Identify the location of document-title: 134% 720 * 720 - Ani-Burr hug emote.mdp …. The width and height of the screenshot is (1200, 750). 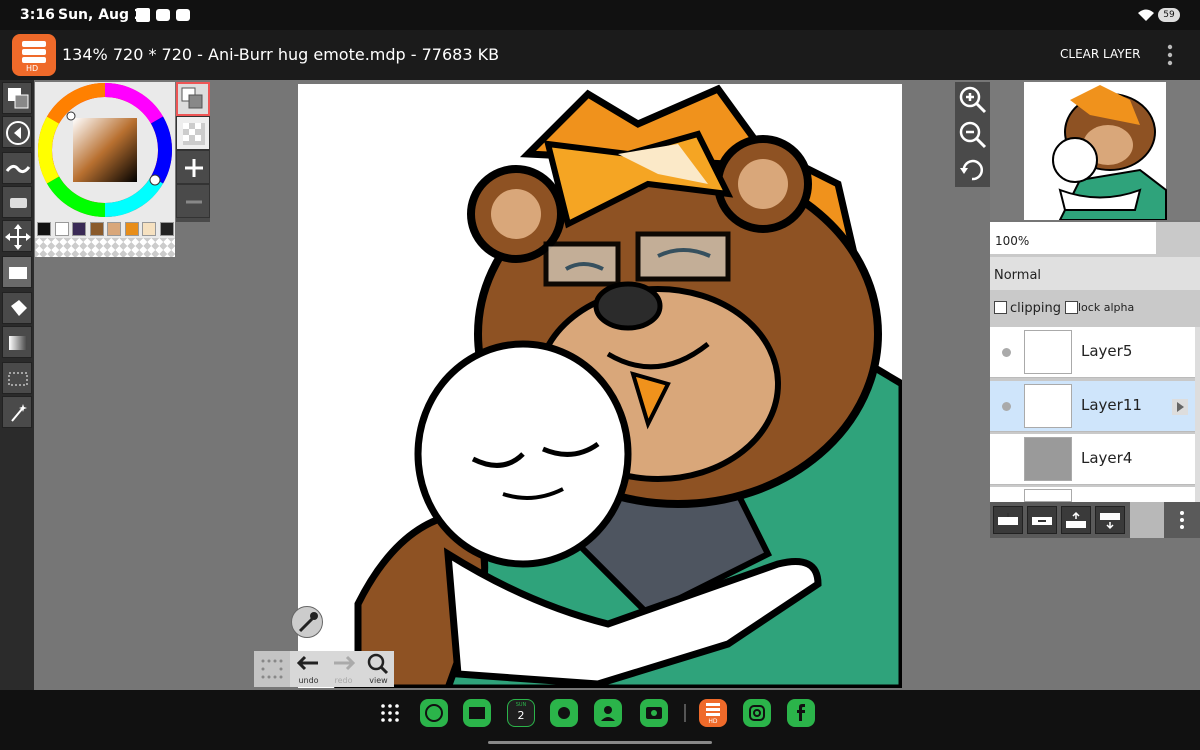
(281, 54).